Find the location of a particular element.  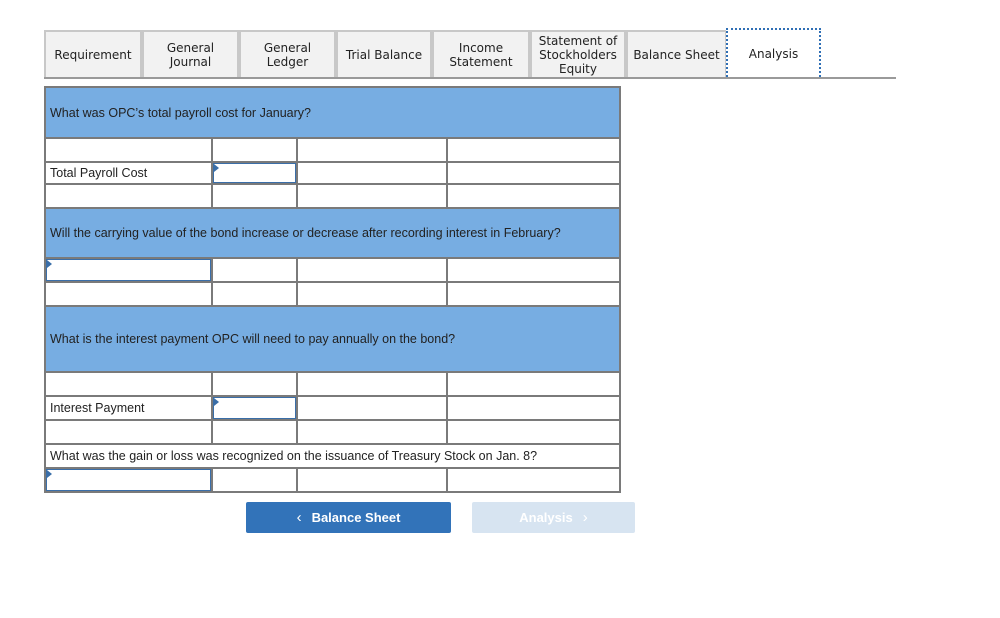

total-payroll-cost-input-box is located at coordinates (254, 173).